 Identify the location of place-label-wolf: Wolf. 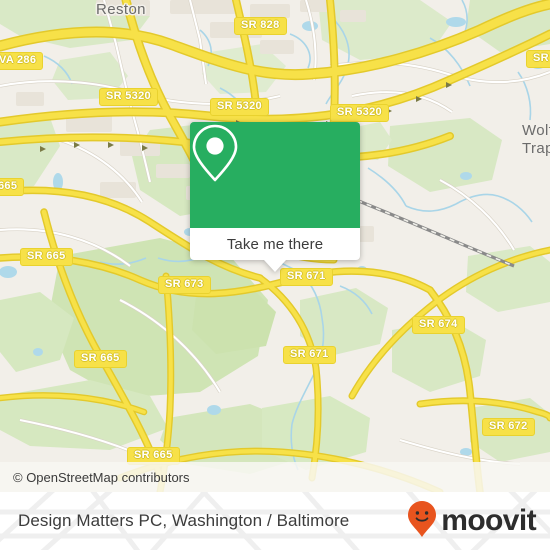
(536, 130).